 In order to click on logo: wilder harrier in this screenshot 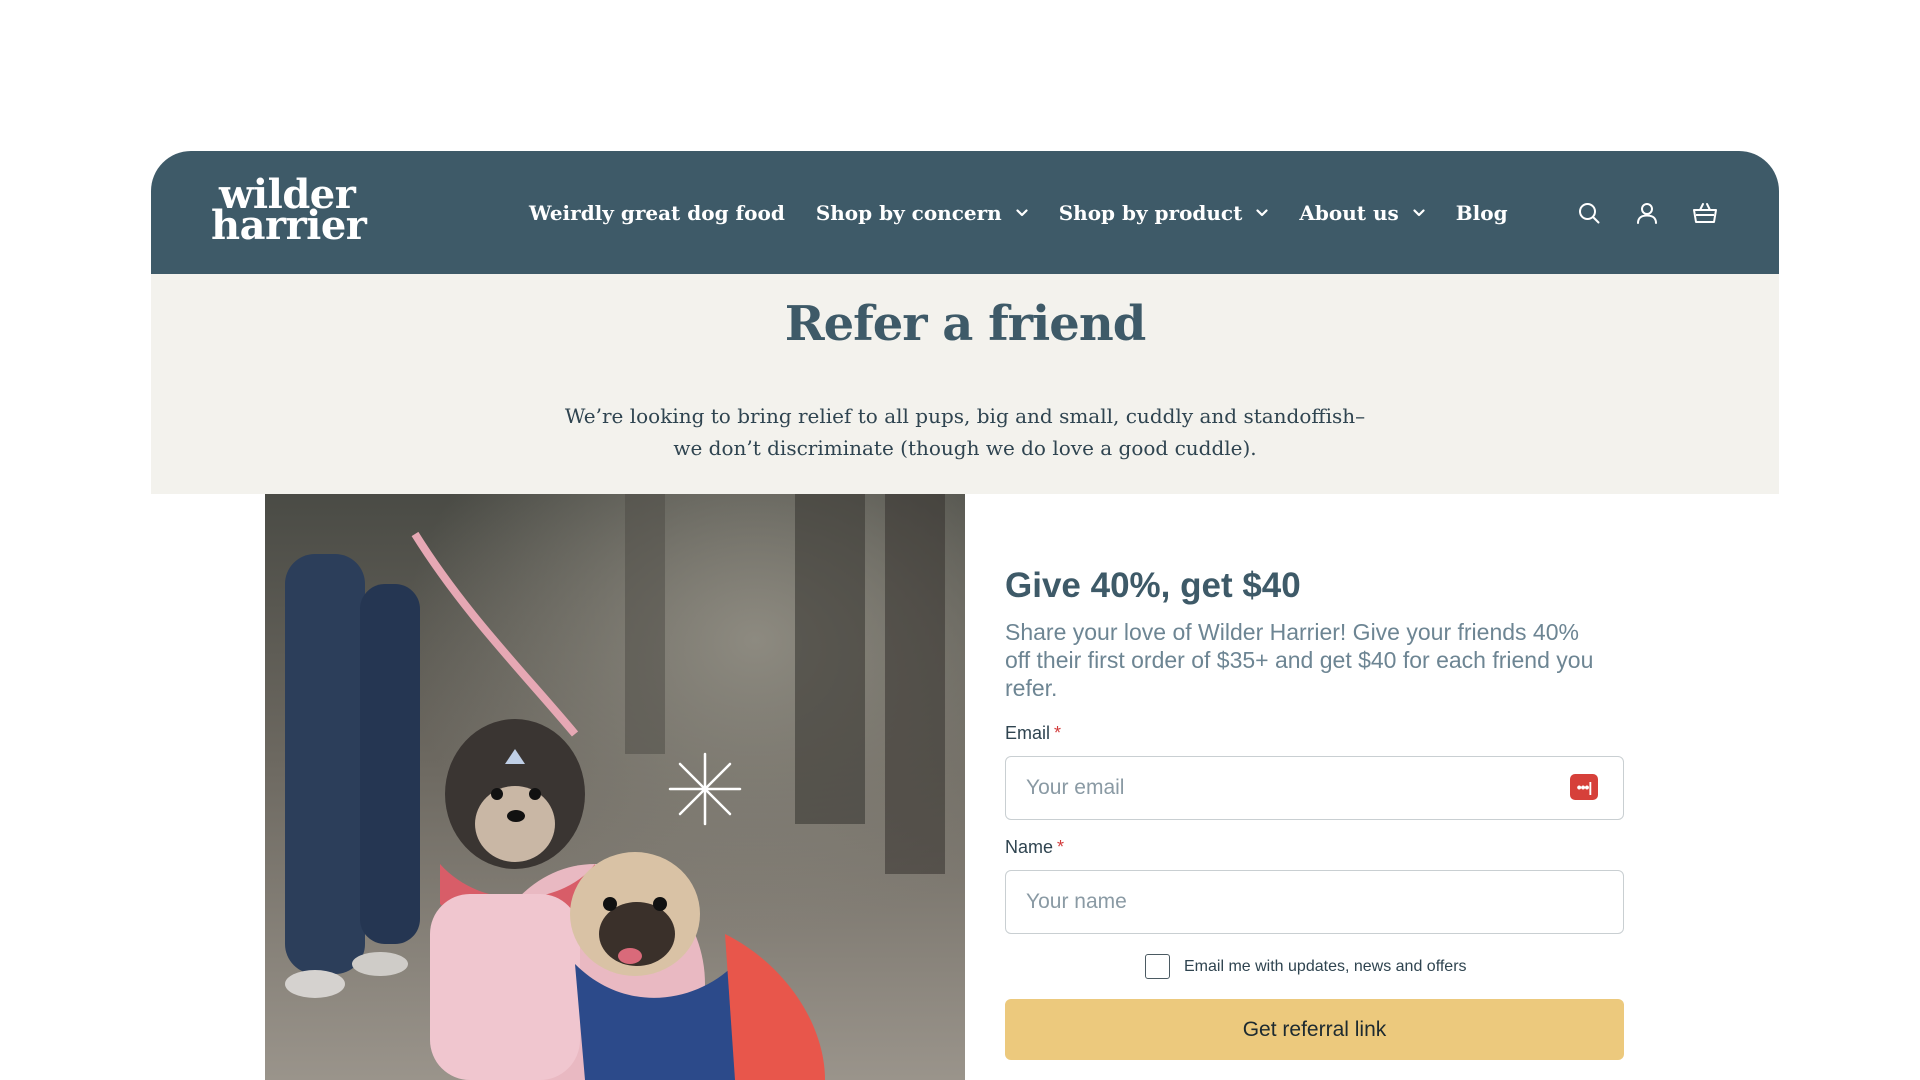, I will do `click(289, 212)`.